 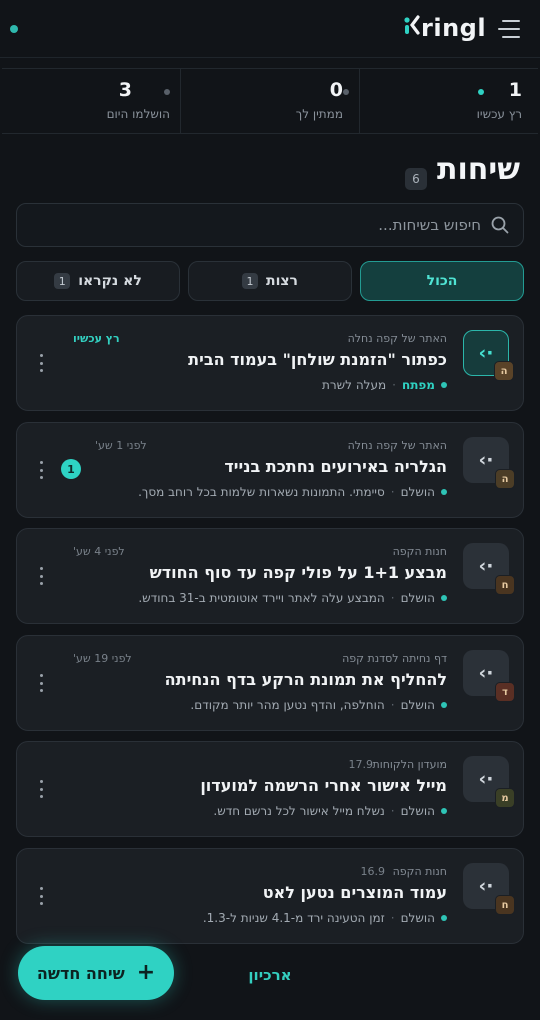 I want to click on app-logo: ringl, so click(x=445, y=28).